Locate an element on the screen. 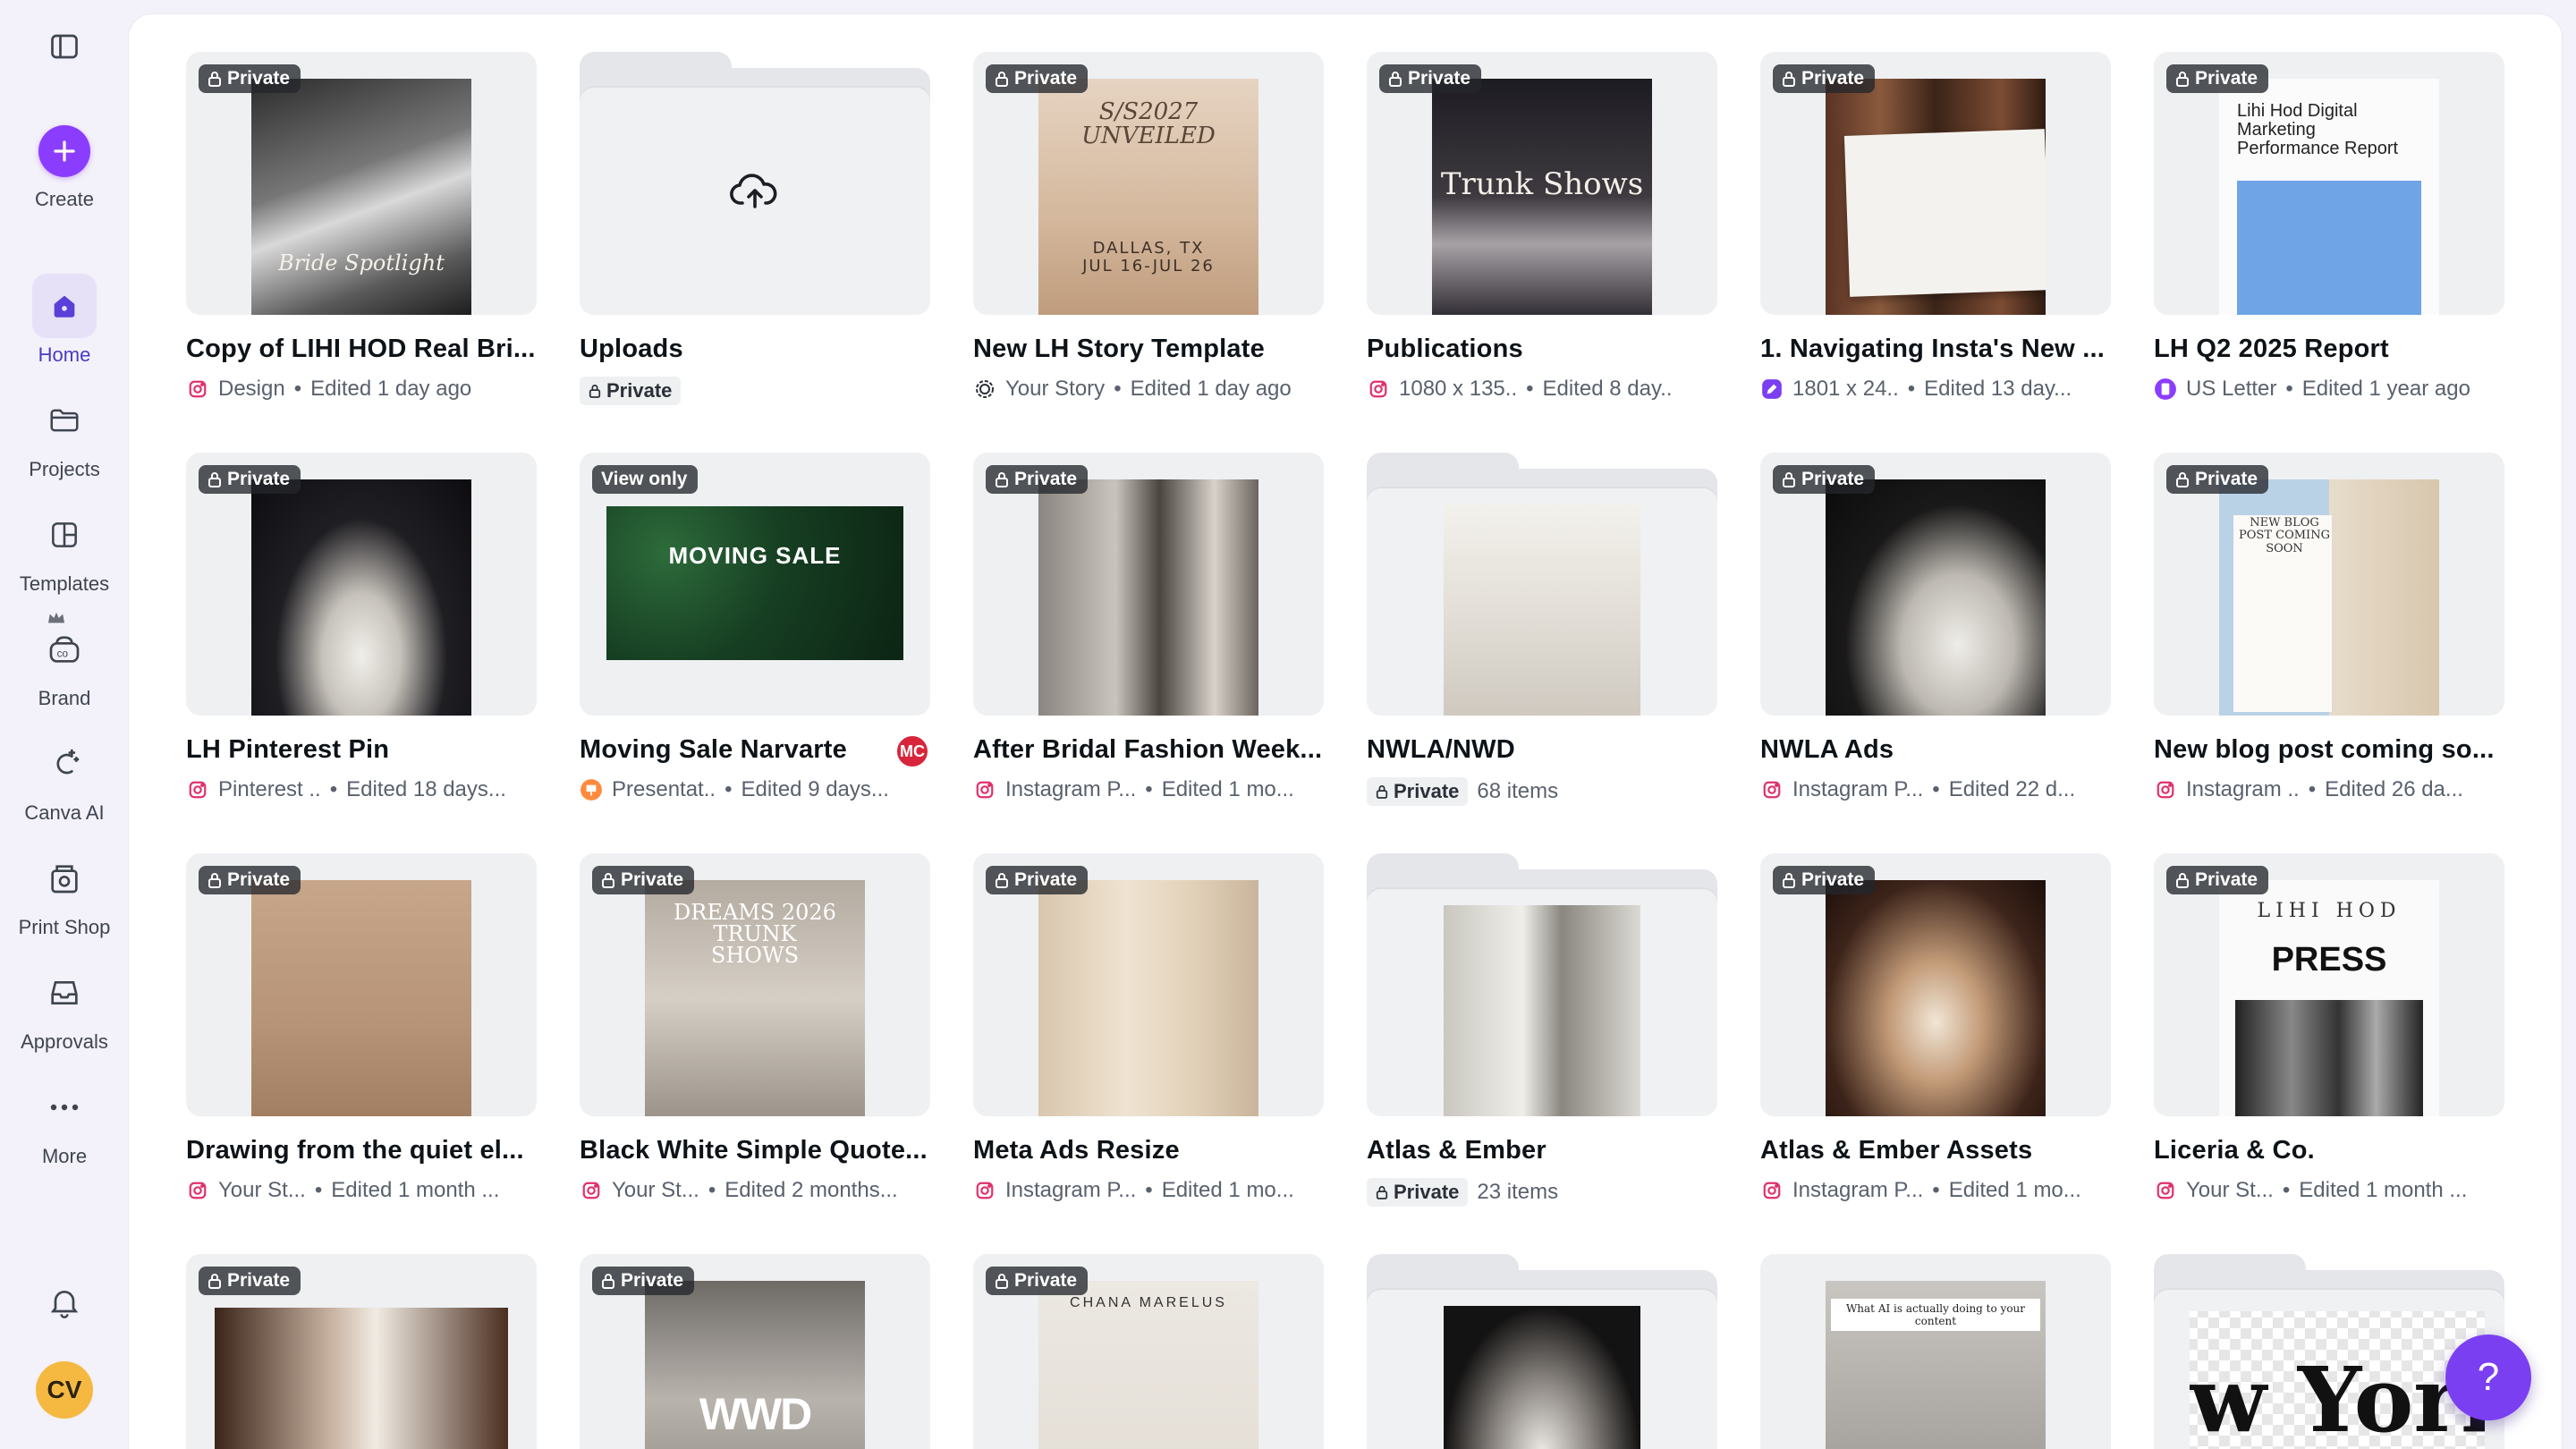 The width and height of the screenshot is (2576, 1449). notifications-button is located at coordinates (64, 1302).